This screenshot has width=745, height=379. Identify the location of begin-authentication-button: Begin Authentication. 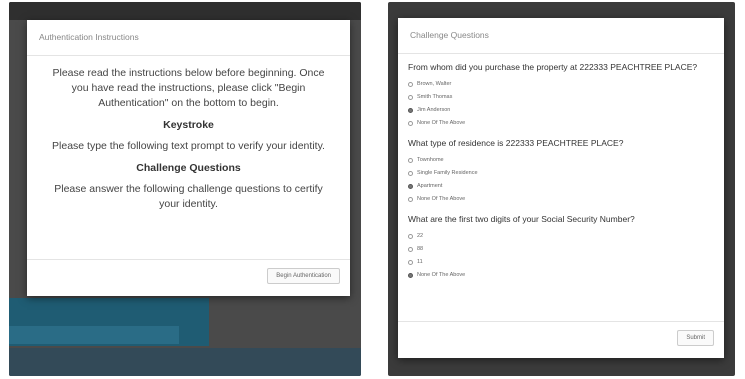
(303, 276).